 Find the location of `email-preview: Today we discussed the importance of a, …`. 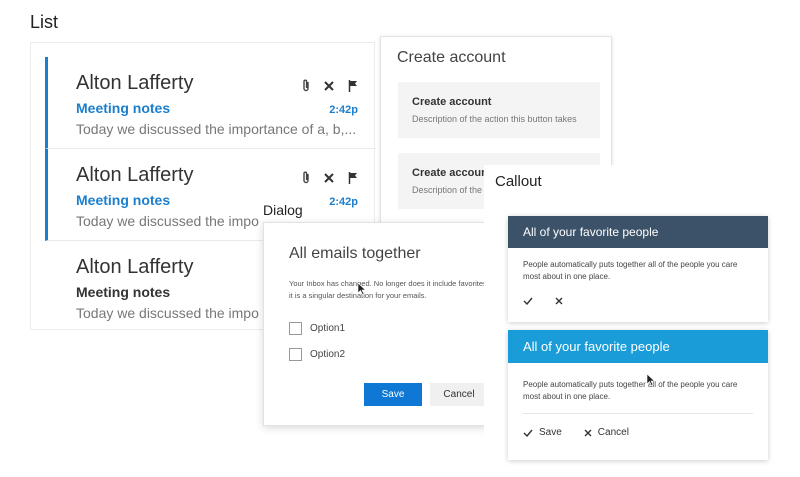

email-preview: Today we discussed the importance of a, … is located at coordinates (216, 129).